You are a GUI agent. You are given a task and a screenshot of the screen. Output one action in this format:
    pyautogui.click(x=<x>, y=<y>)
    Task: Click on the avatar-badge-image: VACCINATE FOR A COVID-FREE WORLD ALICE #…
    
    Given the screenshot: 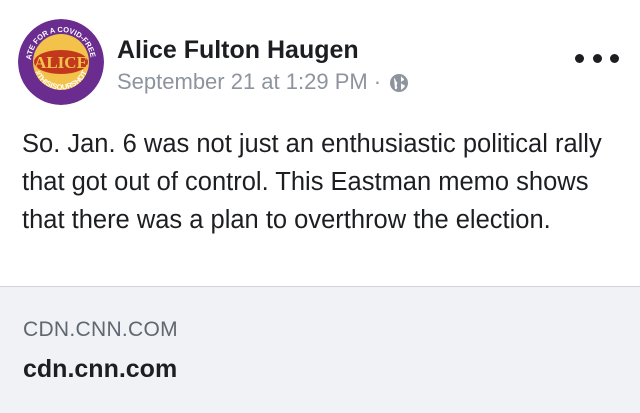 What is the action you would take?
    pyautogui.click(x=61, y=62)
    